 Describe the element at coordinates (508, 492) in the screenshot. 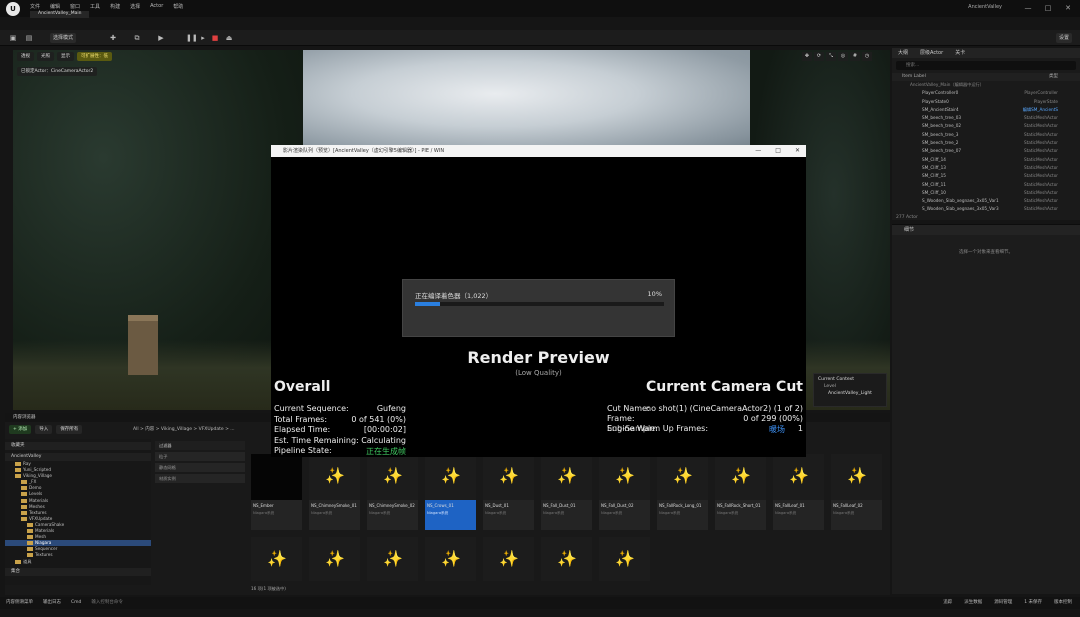

I see `asset-tile: ✨ NS_Dust_01 Niagara系统` at that location.